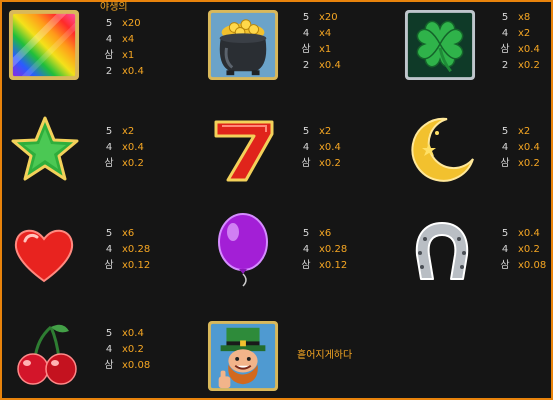  Describe the element at coordinates (243, 45) in the screenshot. I see `pot-of-gold-icon` at that location.